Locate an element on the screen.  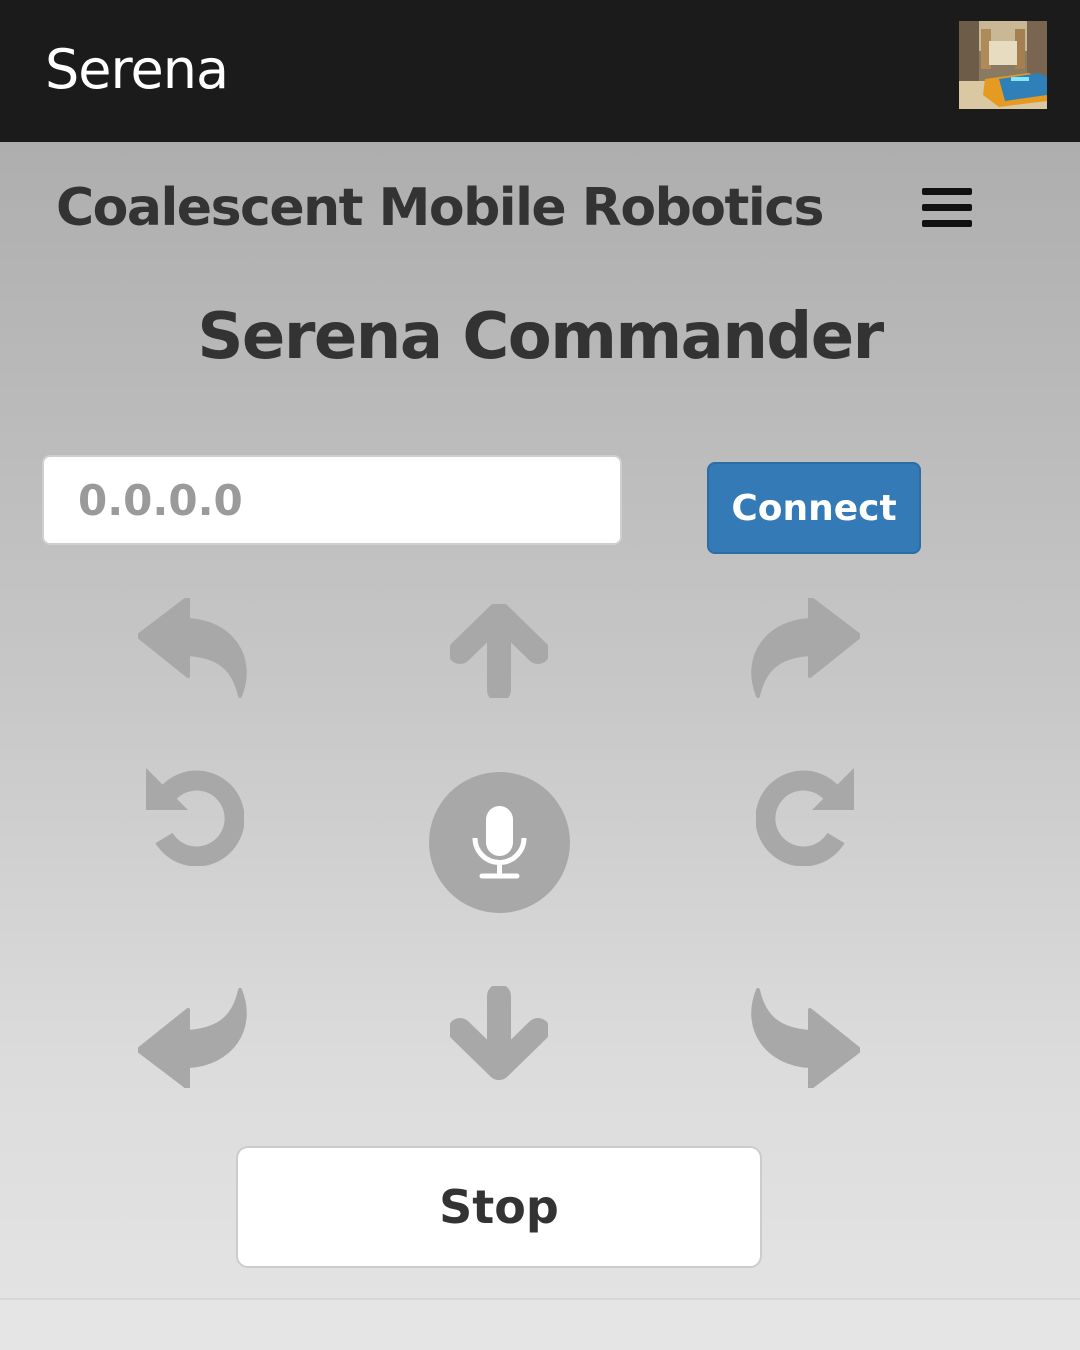
arrow-up-icon is located at coordinates (499, 651).